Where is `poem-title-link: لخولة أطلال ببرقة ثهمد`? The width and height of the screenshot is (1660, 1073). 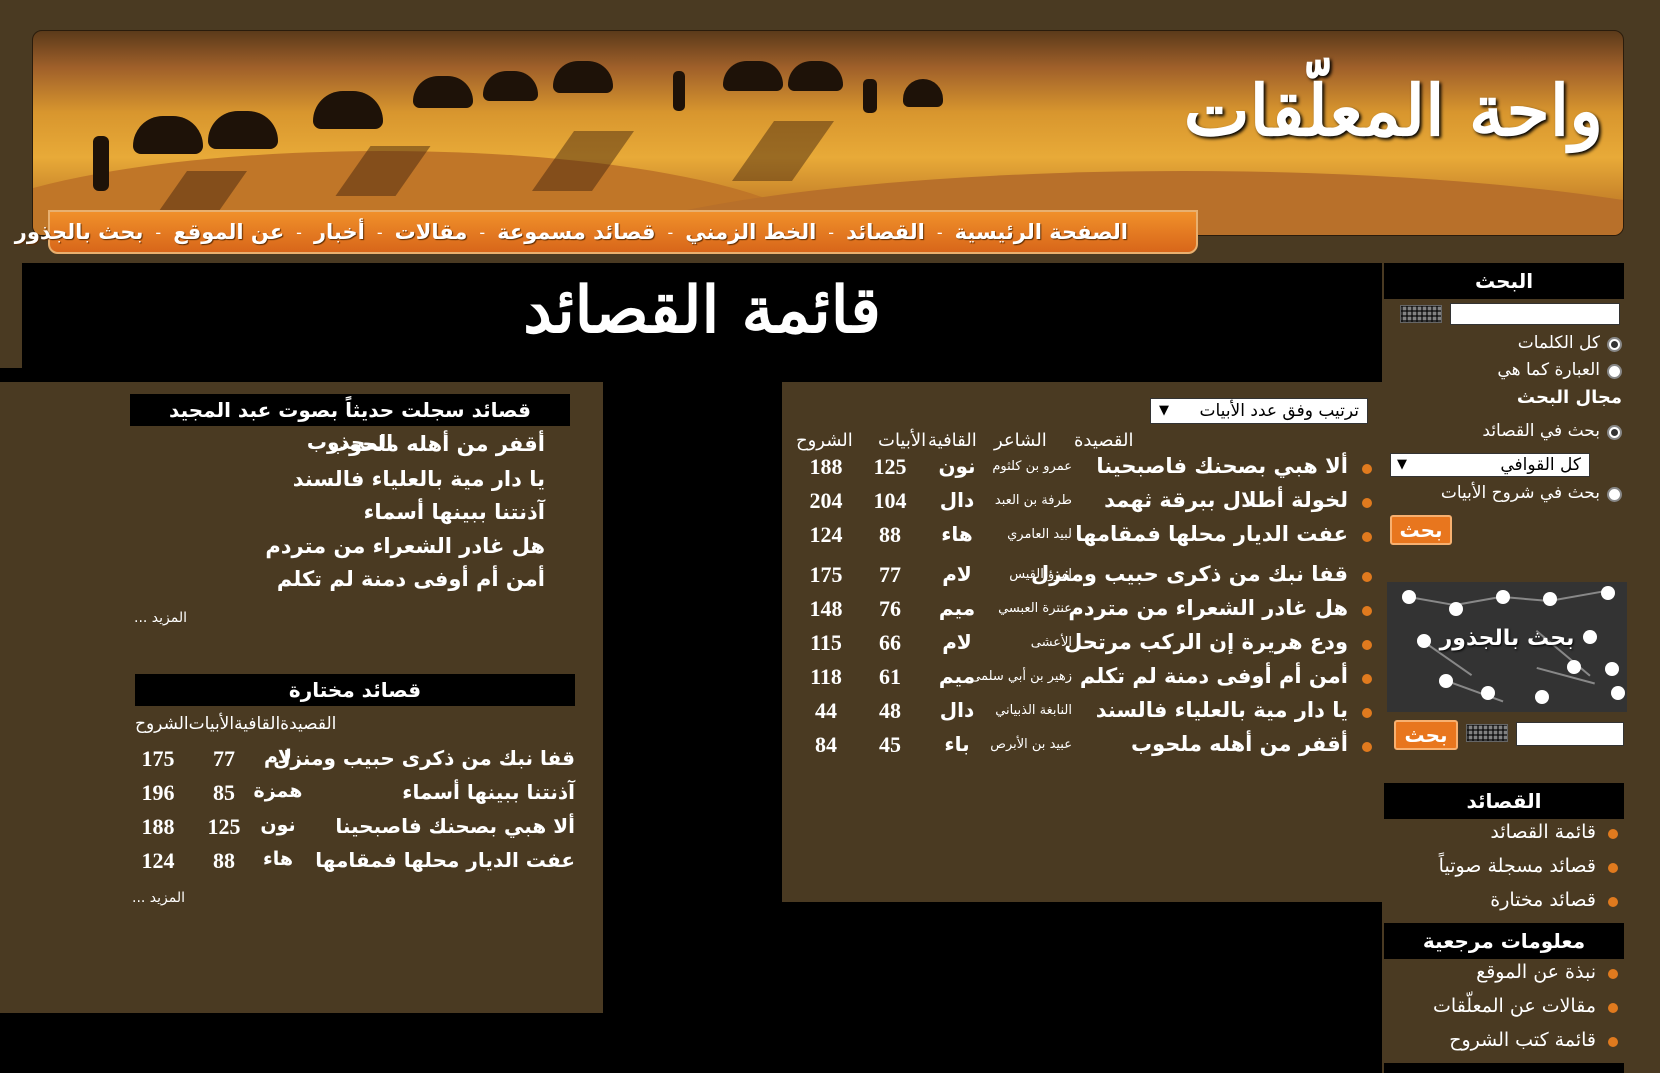
poem-title-link: لخولة أطلال ببرقة ثهمد is located at coordinates (1226, 500).